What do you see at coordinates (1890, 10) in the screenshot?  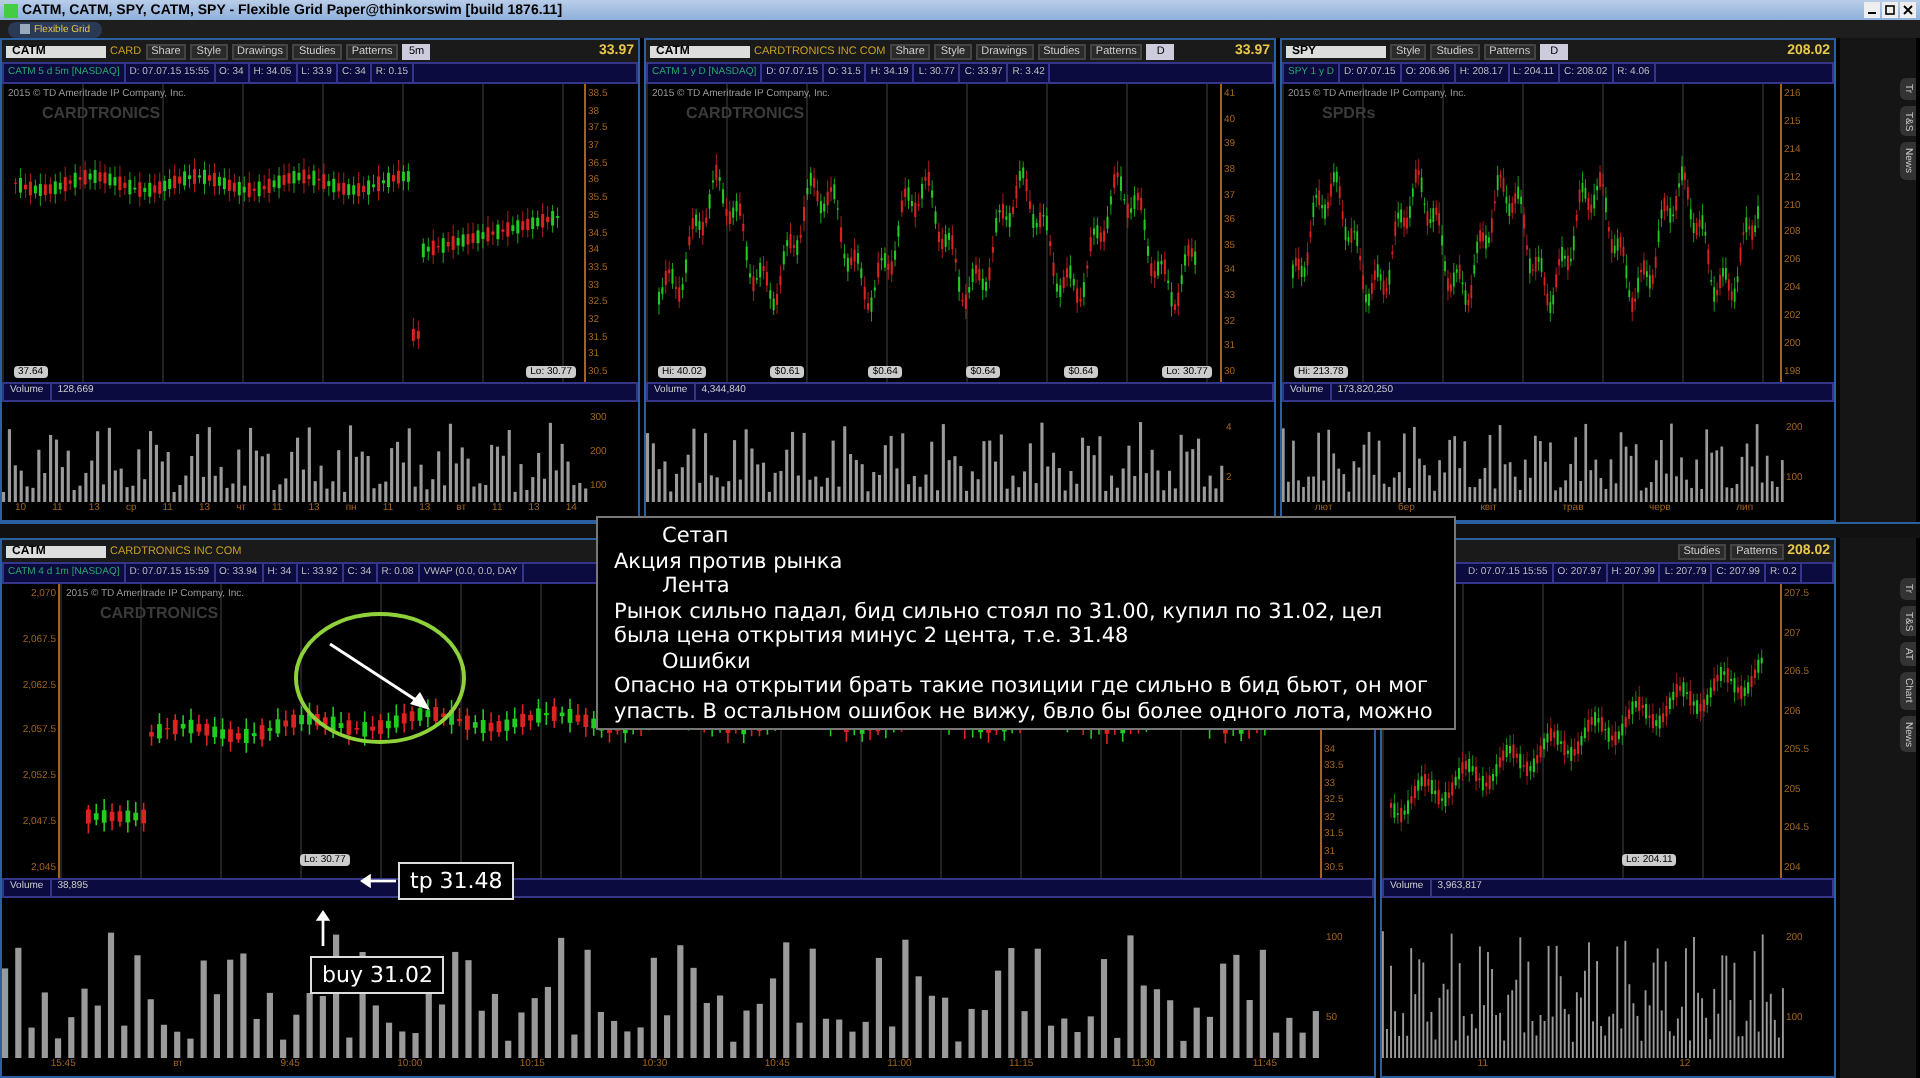 I see `restore-icon` at bounding box center [1890, 10].